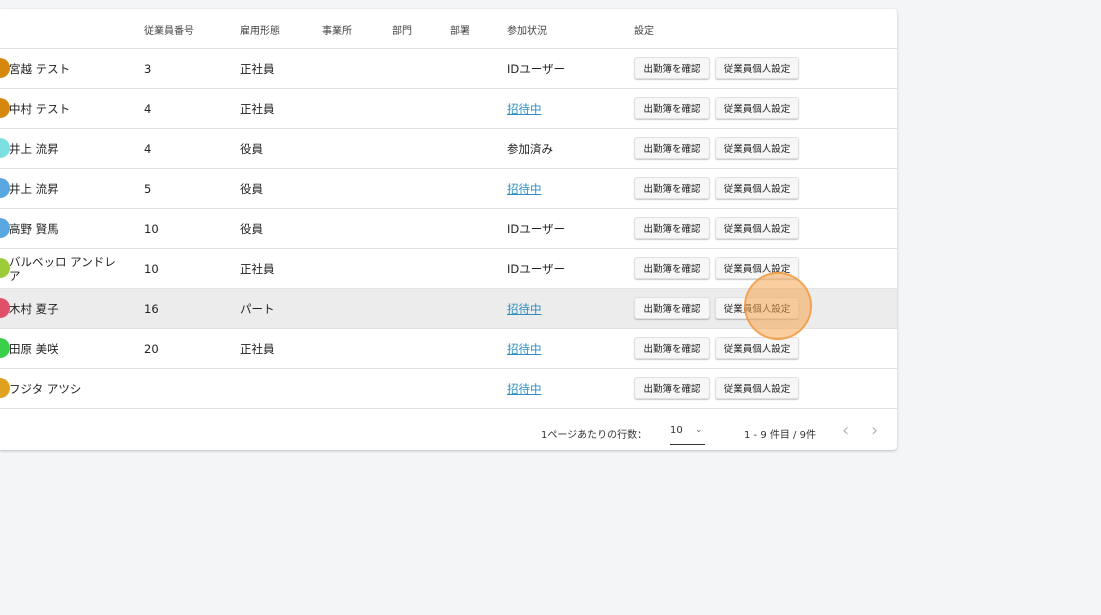 The width and height of the screenshot is (1101, 615). I want to click on header-dept: 部門, so click(402, 29).